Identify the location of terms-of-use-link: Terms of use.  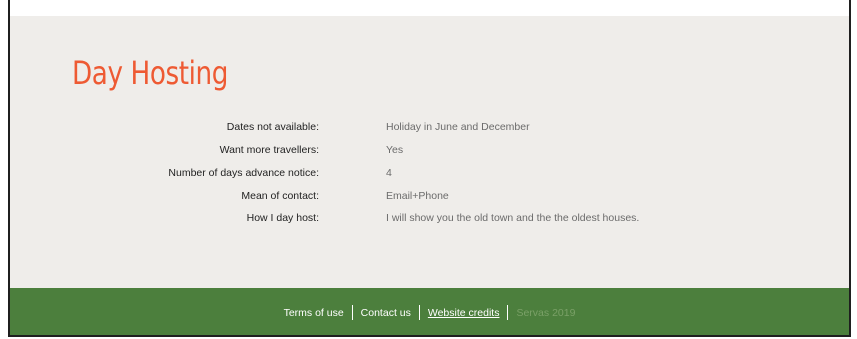
(314, 313).